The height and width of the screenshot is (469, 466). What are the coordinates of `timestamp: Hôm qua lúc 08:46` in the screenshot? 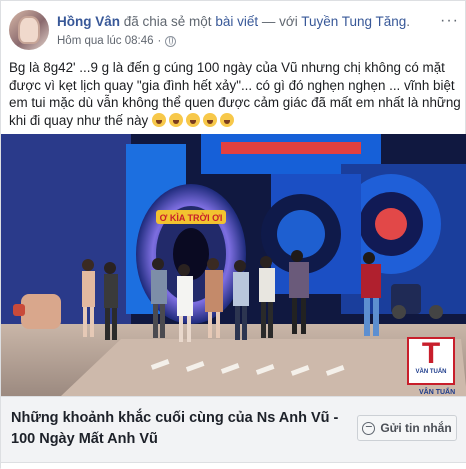 It's located at (105, 41).